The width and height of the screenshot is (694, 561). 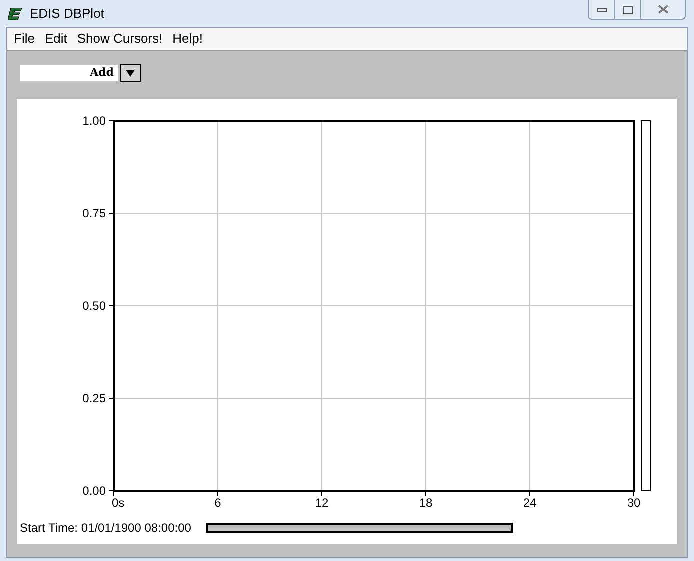 I want to click on x-tick-label: 6, so click(x=218, y=502).